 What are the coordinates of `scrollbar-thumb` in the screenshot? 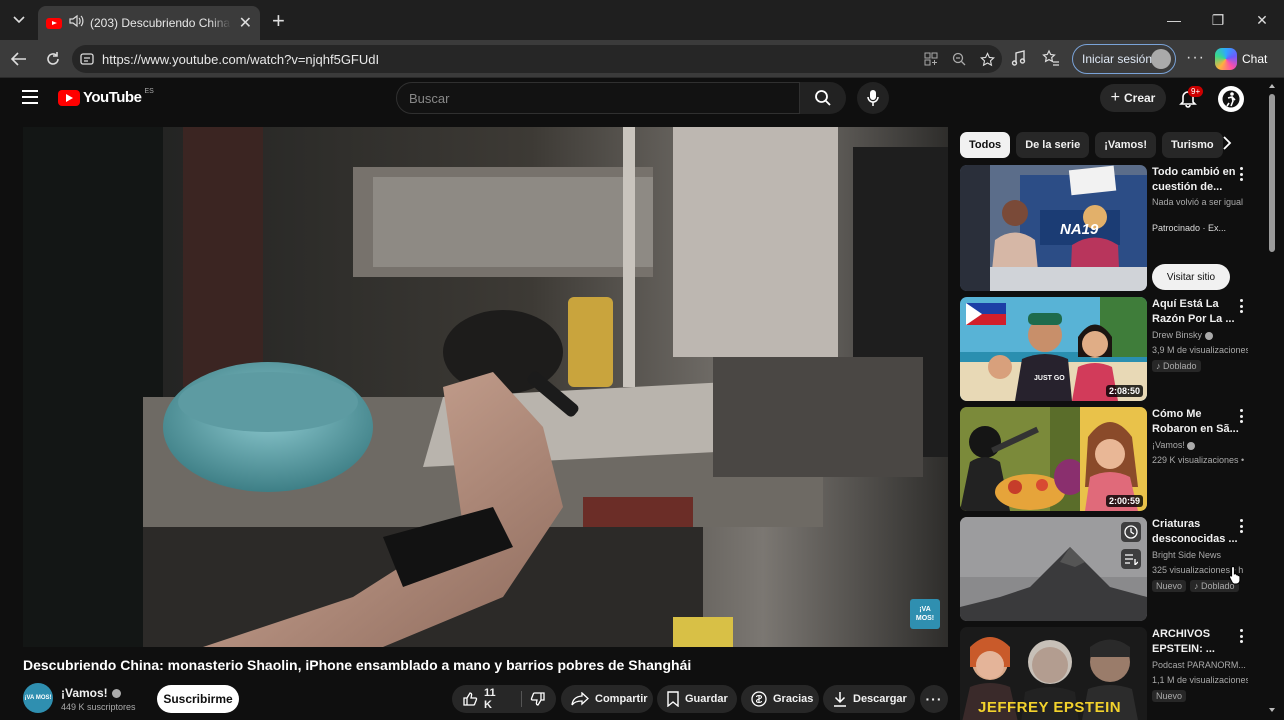 It's located at (1272, 173).